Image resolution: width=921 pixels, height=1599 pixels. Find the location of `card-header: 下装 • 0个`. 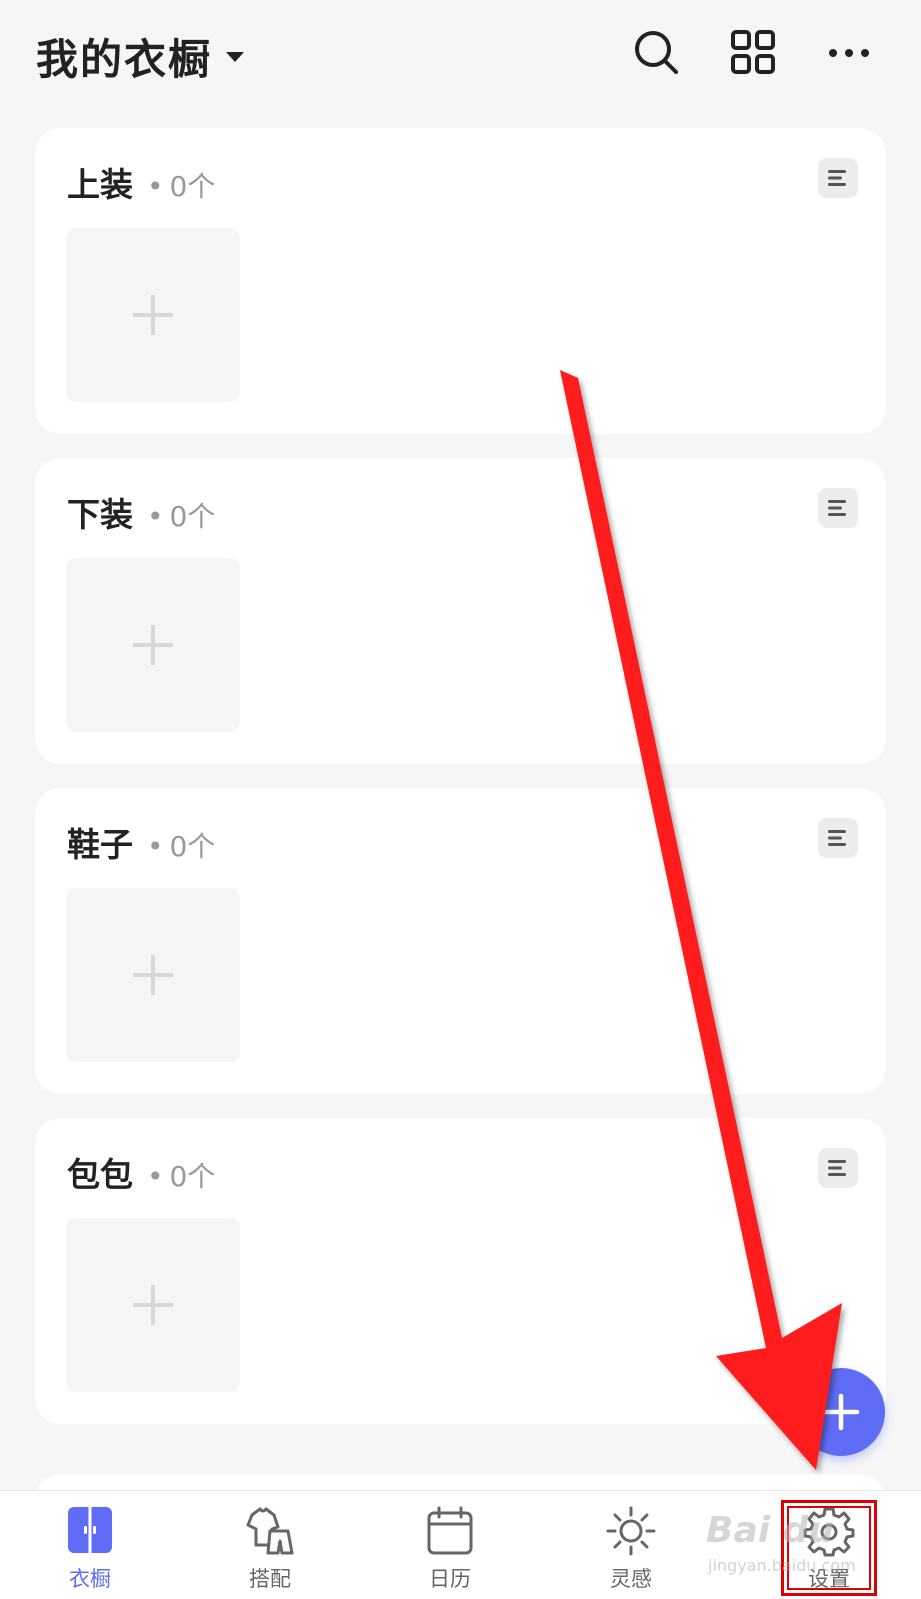

card-header: 下装 • 0个 is located at coordinates (141, 512).